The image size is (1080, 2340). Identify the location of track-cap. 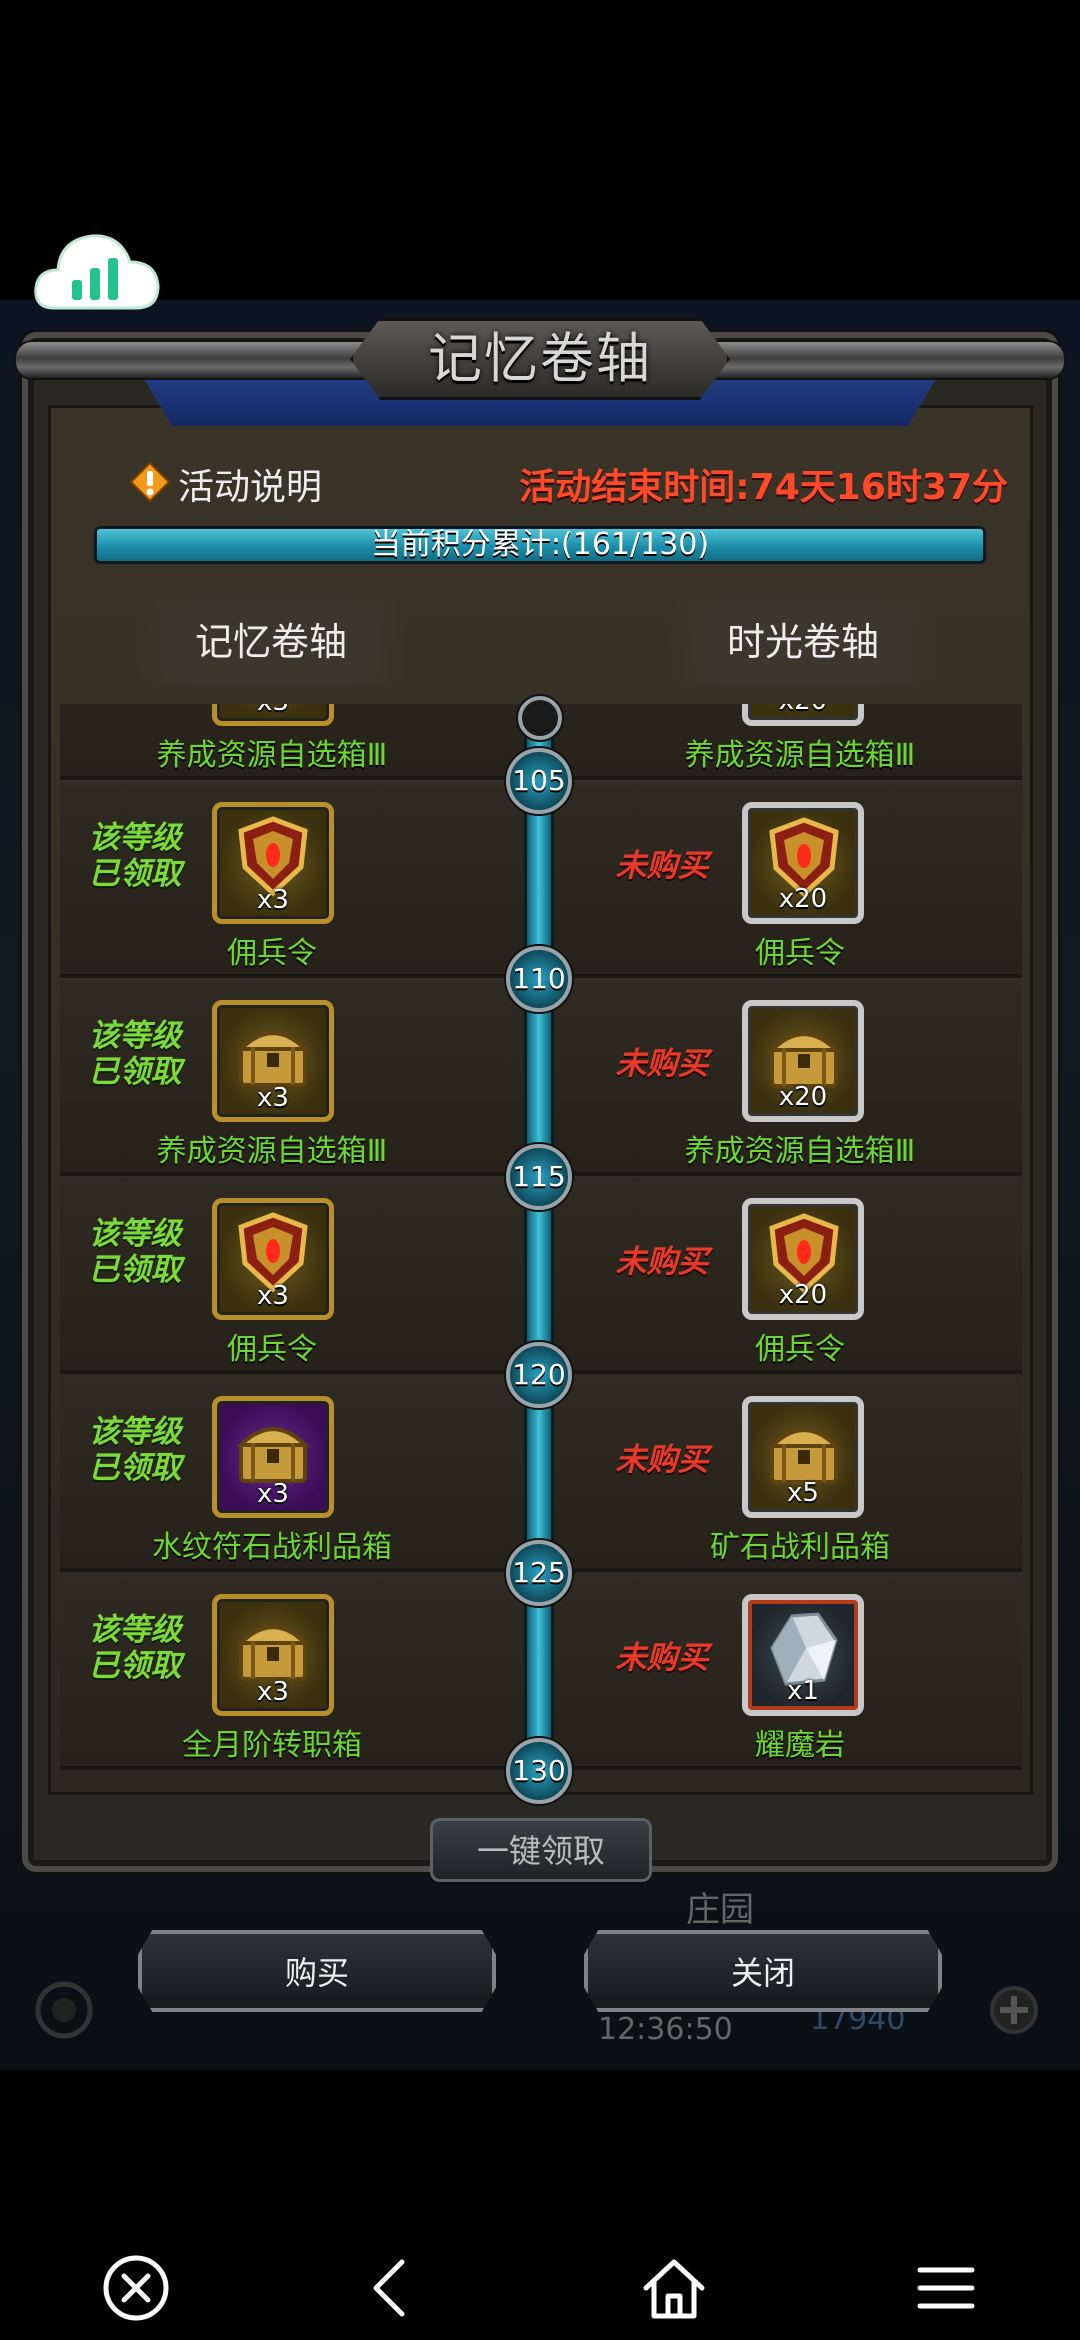
(540, 718).